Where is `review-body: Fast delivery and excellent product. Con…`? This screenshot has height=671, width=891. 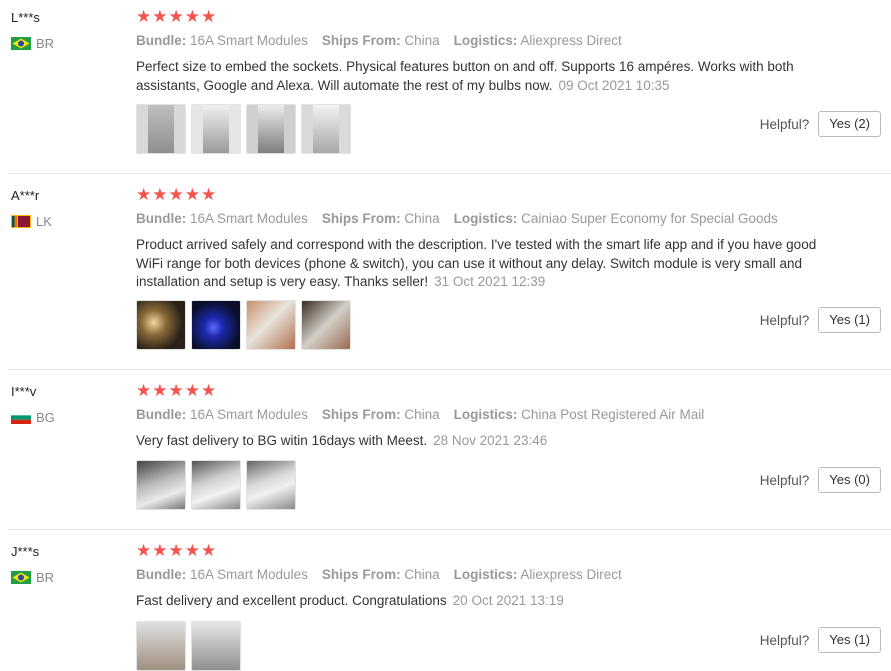 review-body: Fast delivery and excellent product. Con… is located at coordinates (291, 600).